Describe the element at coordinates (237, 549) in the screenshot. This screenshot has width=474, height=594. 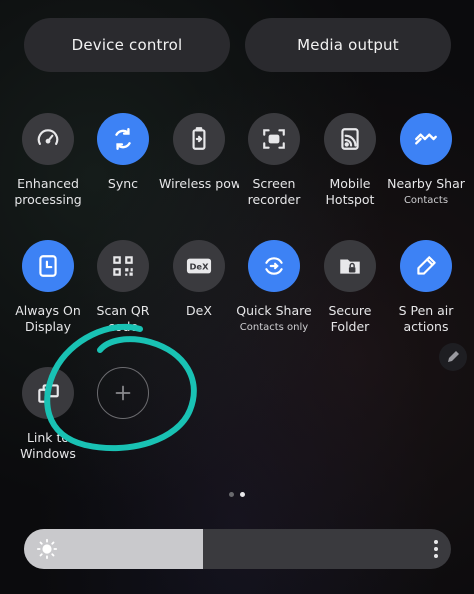
I see `brightness-slider` at that location.